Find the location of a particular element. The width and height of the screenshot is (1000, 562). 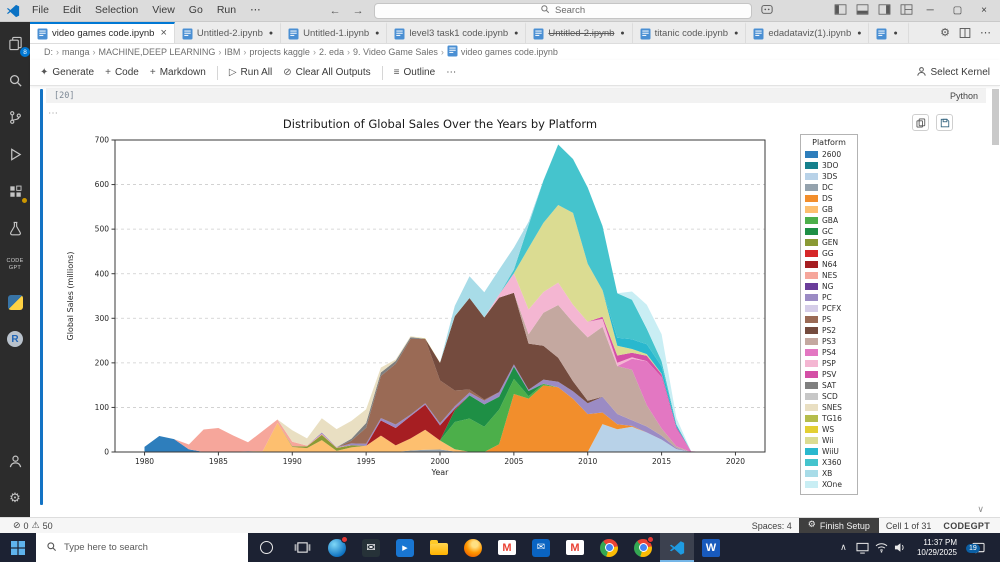

cell-position-indicator: Cell 1 of 31 is located at coordinates (909, 526).